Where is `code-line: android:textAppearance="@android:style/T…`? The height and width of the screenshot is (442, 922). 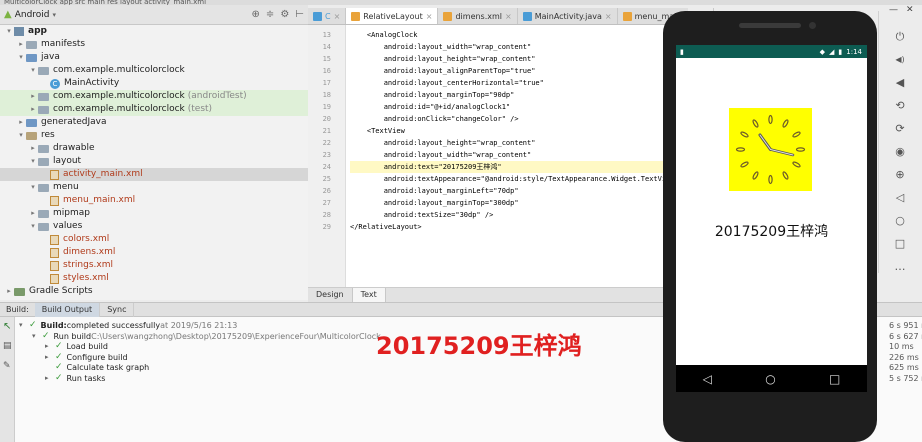
code-line: android:textAppearance="@android:style/T… is located at coordinates (508, 179).